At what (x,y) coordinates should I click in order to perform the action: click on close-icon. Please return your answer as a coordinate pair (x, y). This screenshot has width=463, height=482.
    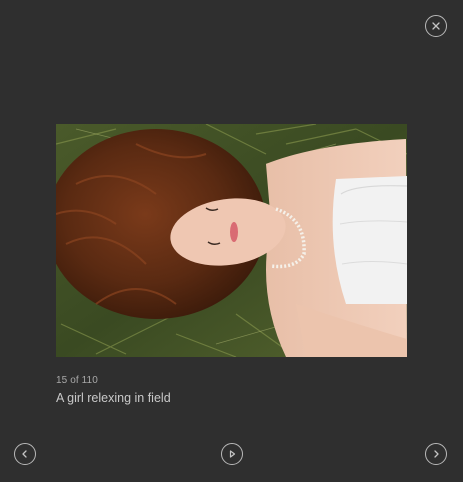
    Looking at the image, I should click on (436, 26).